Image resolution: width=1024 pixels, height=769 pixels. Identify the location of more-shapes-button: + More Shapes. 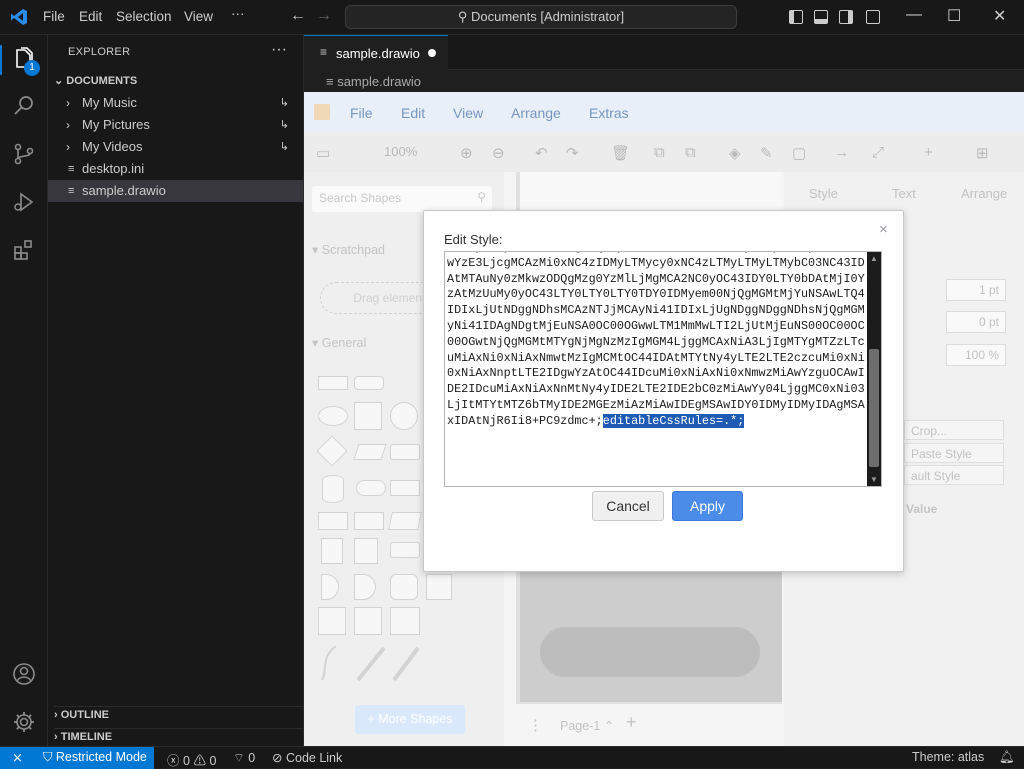
(410, 719).